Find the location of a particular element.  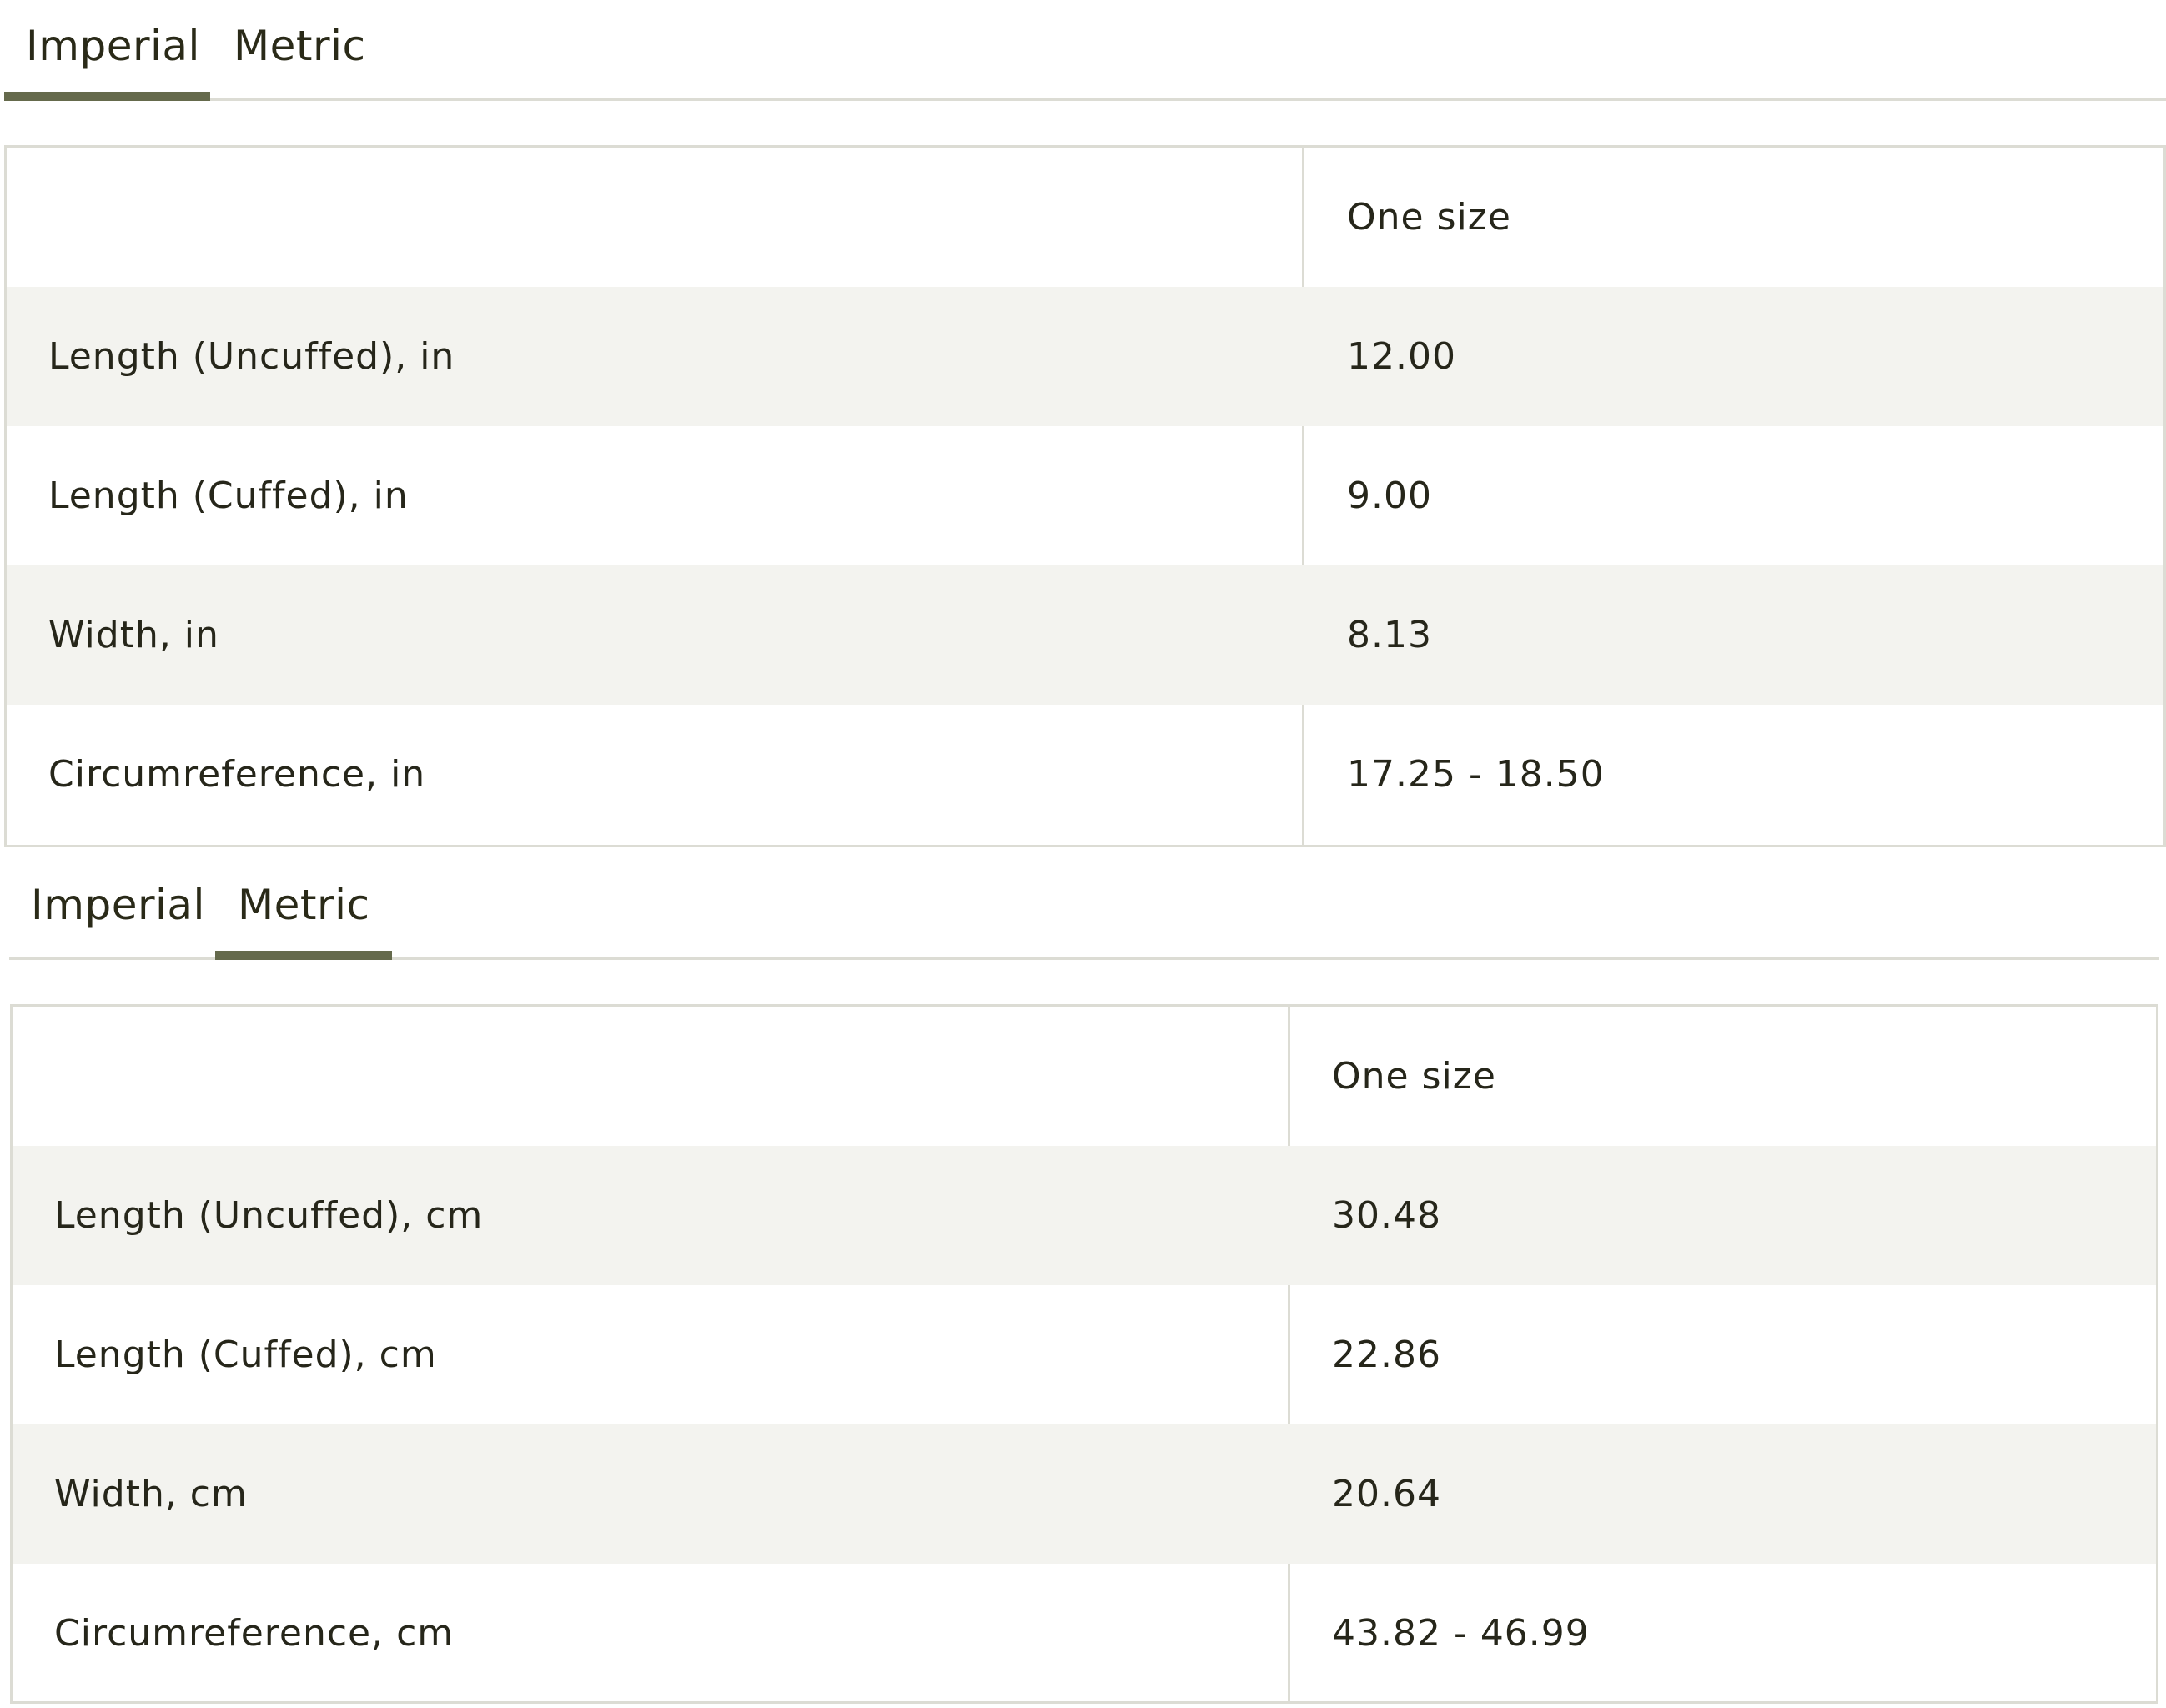

row-label: Width, in is located at coordinates (133, 635).